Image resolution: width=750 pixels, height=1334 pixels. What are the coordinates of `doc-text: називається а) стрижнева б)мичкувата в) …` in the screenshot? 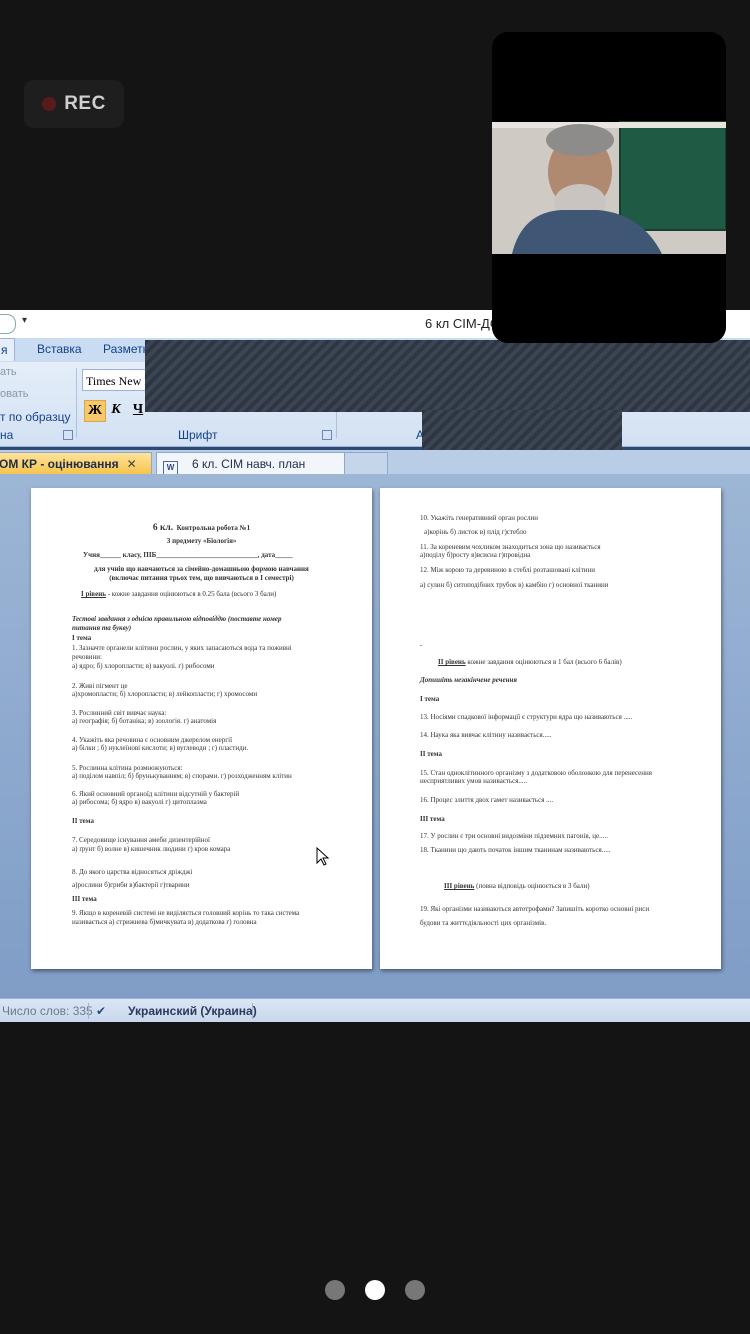 It's located at (164, 922).